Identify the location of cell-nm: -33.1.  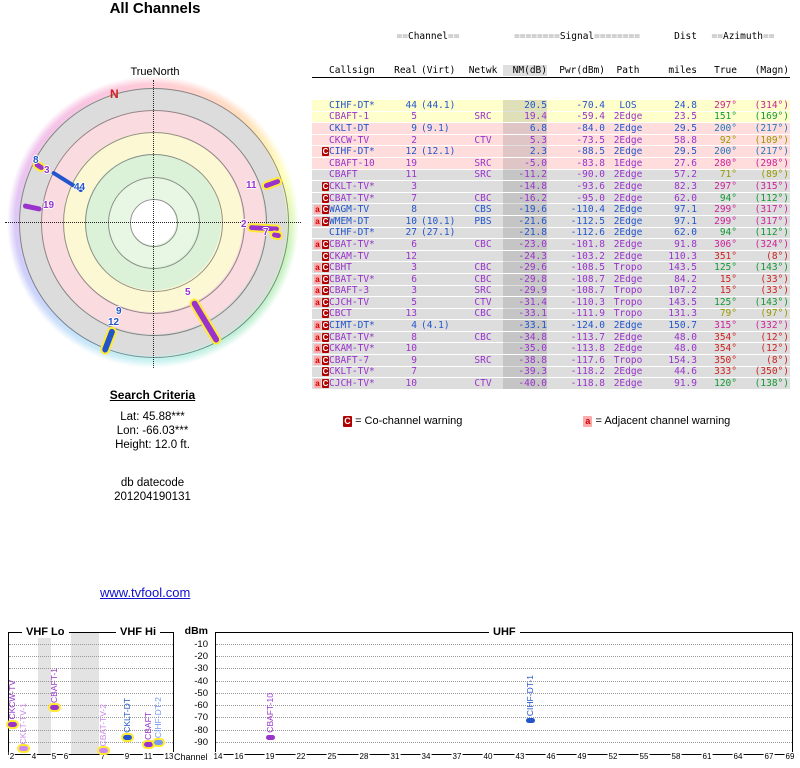
(525, 314).